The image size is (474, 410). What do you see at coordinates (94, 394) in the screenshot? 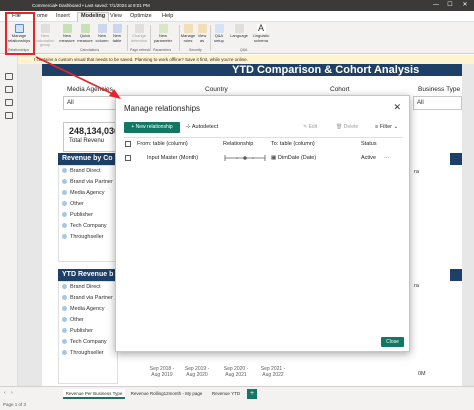
I see `page-tab-revenue-per-business-type: Revenue Per Business Type` at bounding box center [94, 394].